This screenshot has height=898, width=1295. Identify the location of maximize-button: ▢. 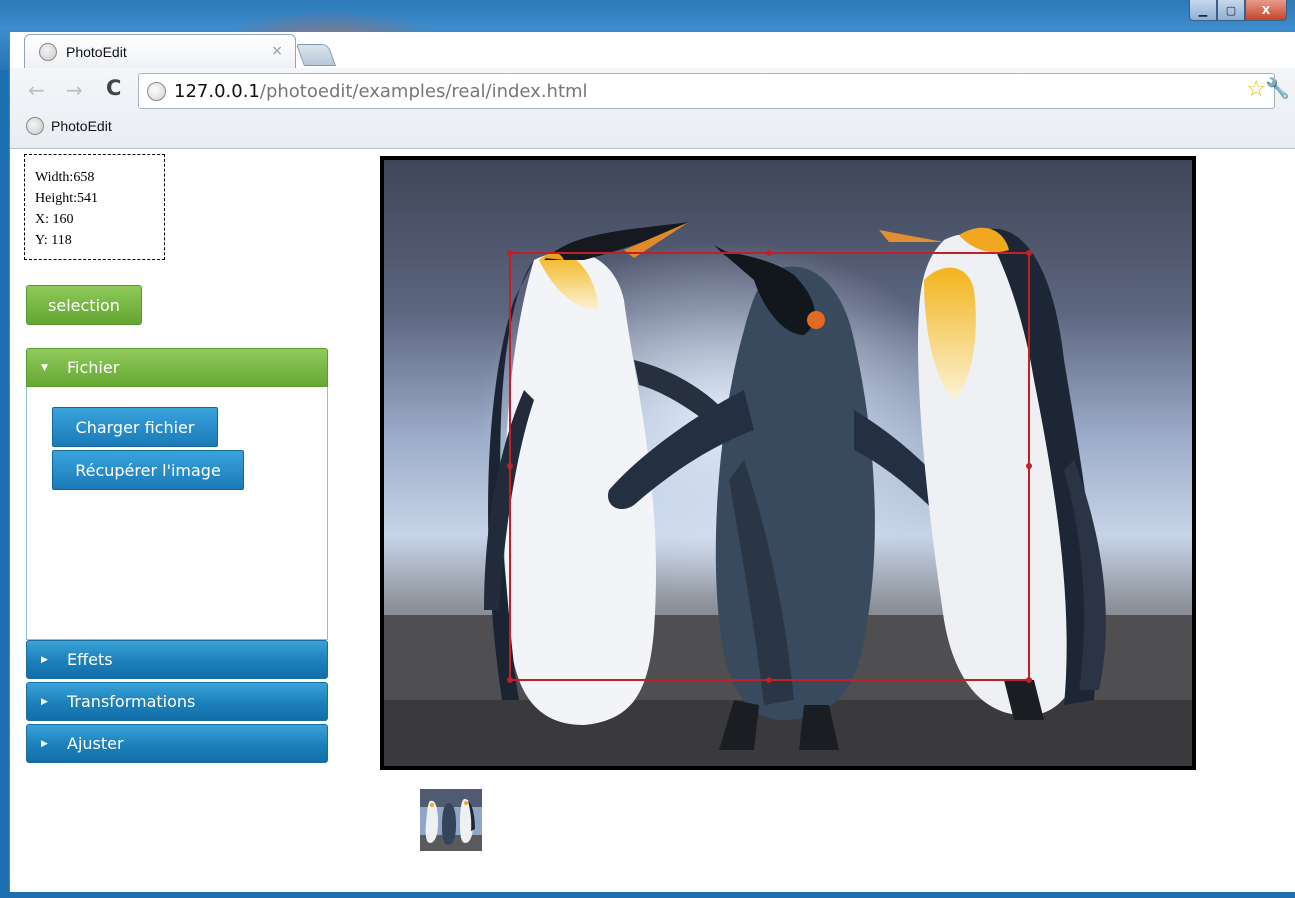
(1231, 10).